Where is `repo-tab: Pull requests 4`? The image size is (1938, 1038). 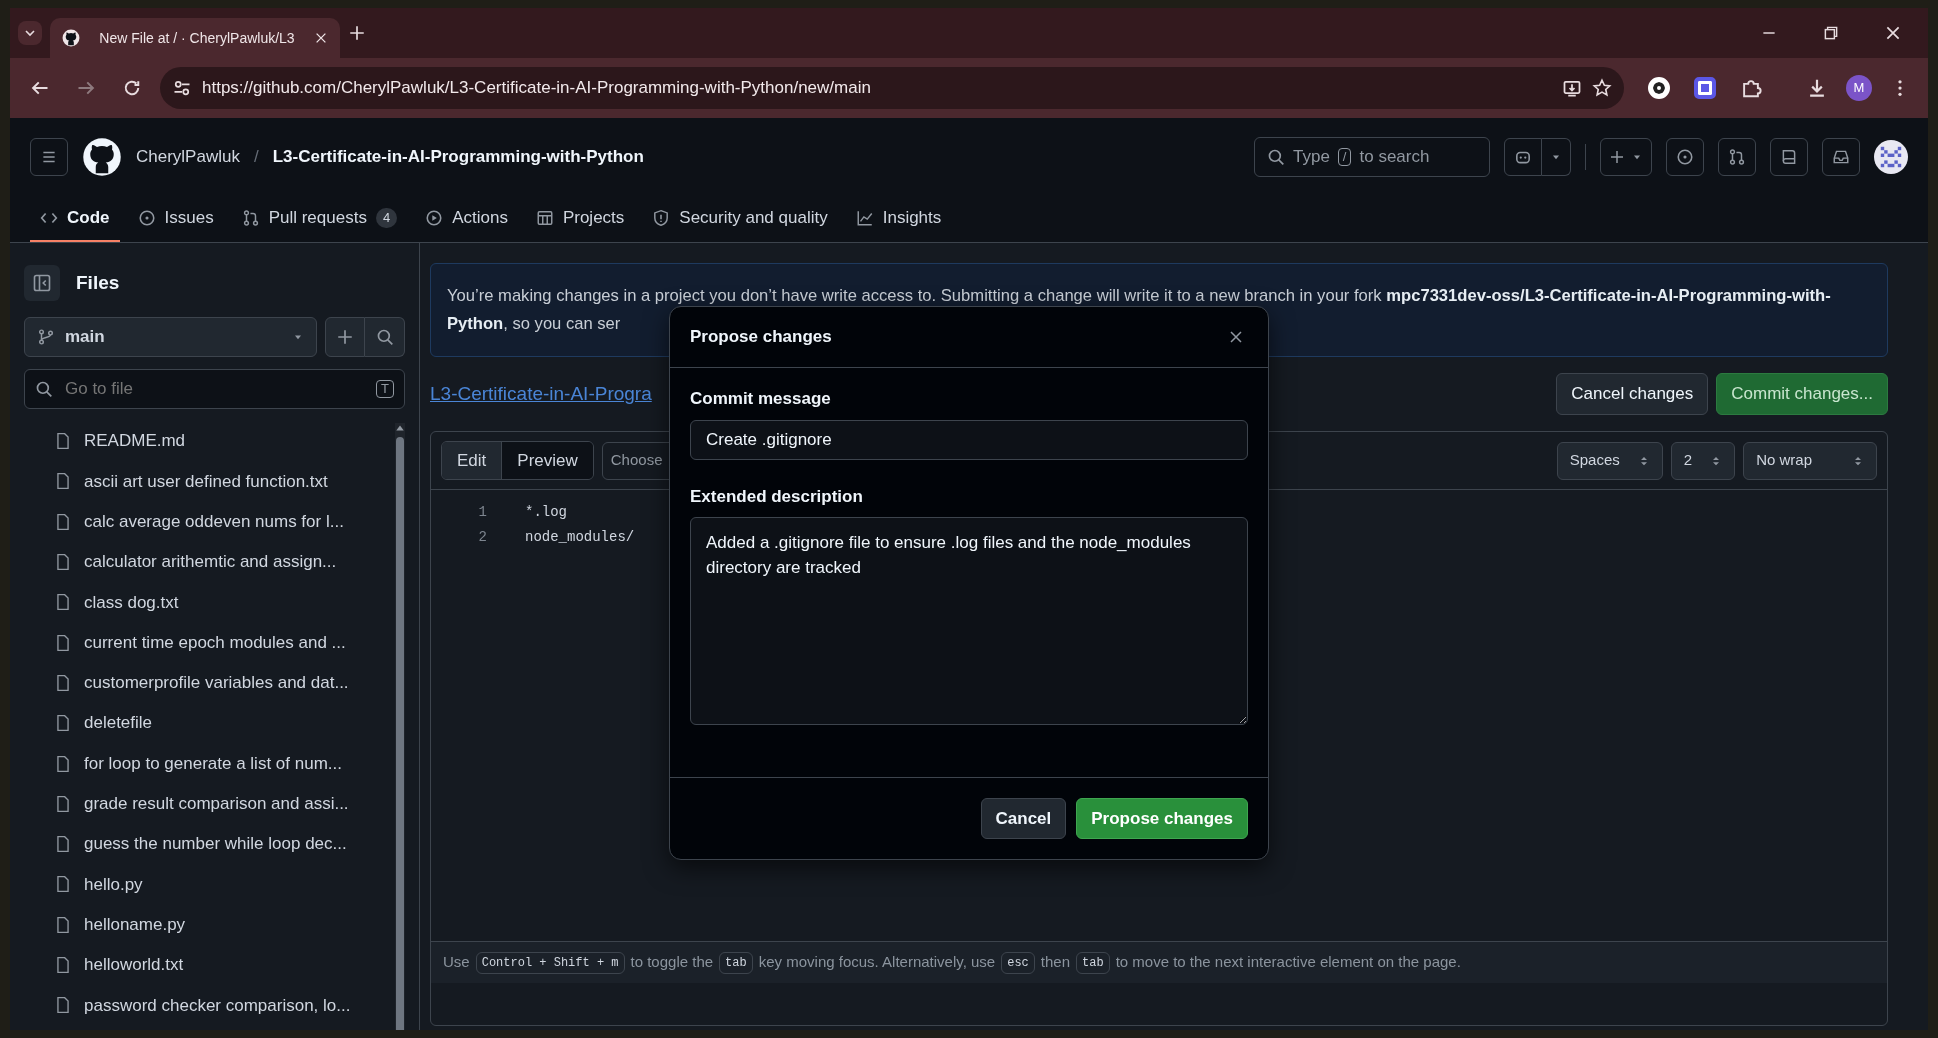
repo-tab: Pull requests 4 is located at coordinates (319, 219).